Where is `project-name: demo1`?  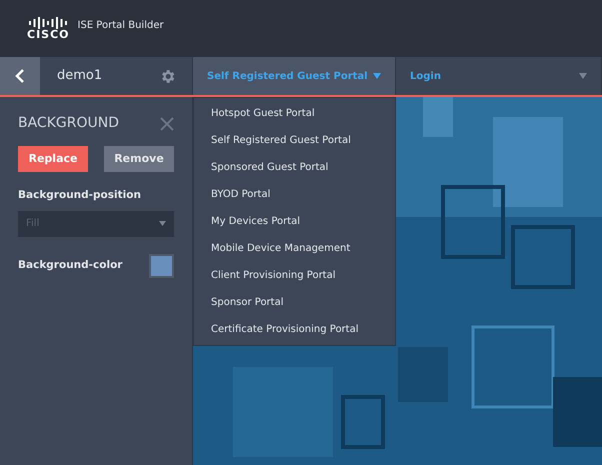
project-name: demo1 is located at coordinates (79, 76).